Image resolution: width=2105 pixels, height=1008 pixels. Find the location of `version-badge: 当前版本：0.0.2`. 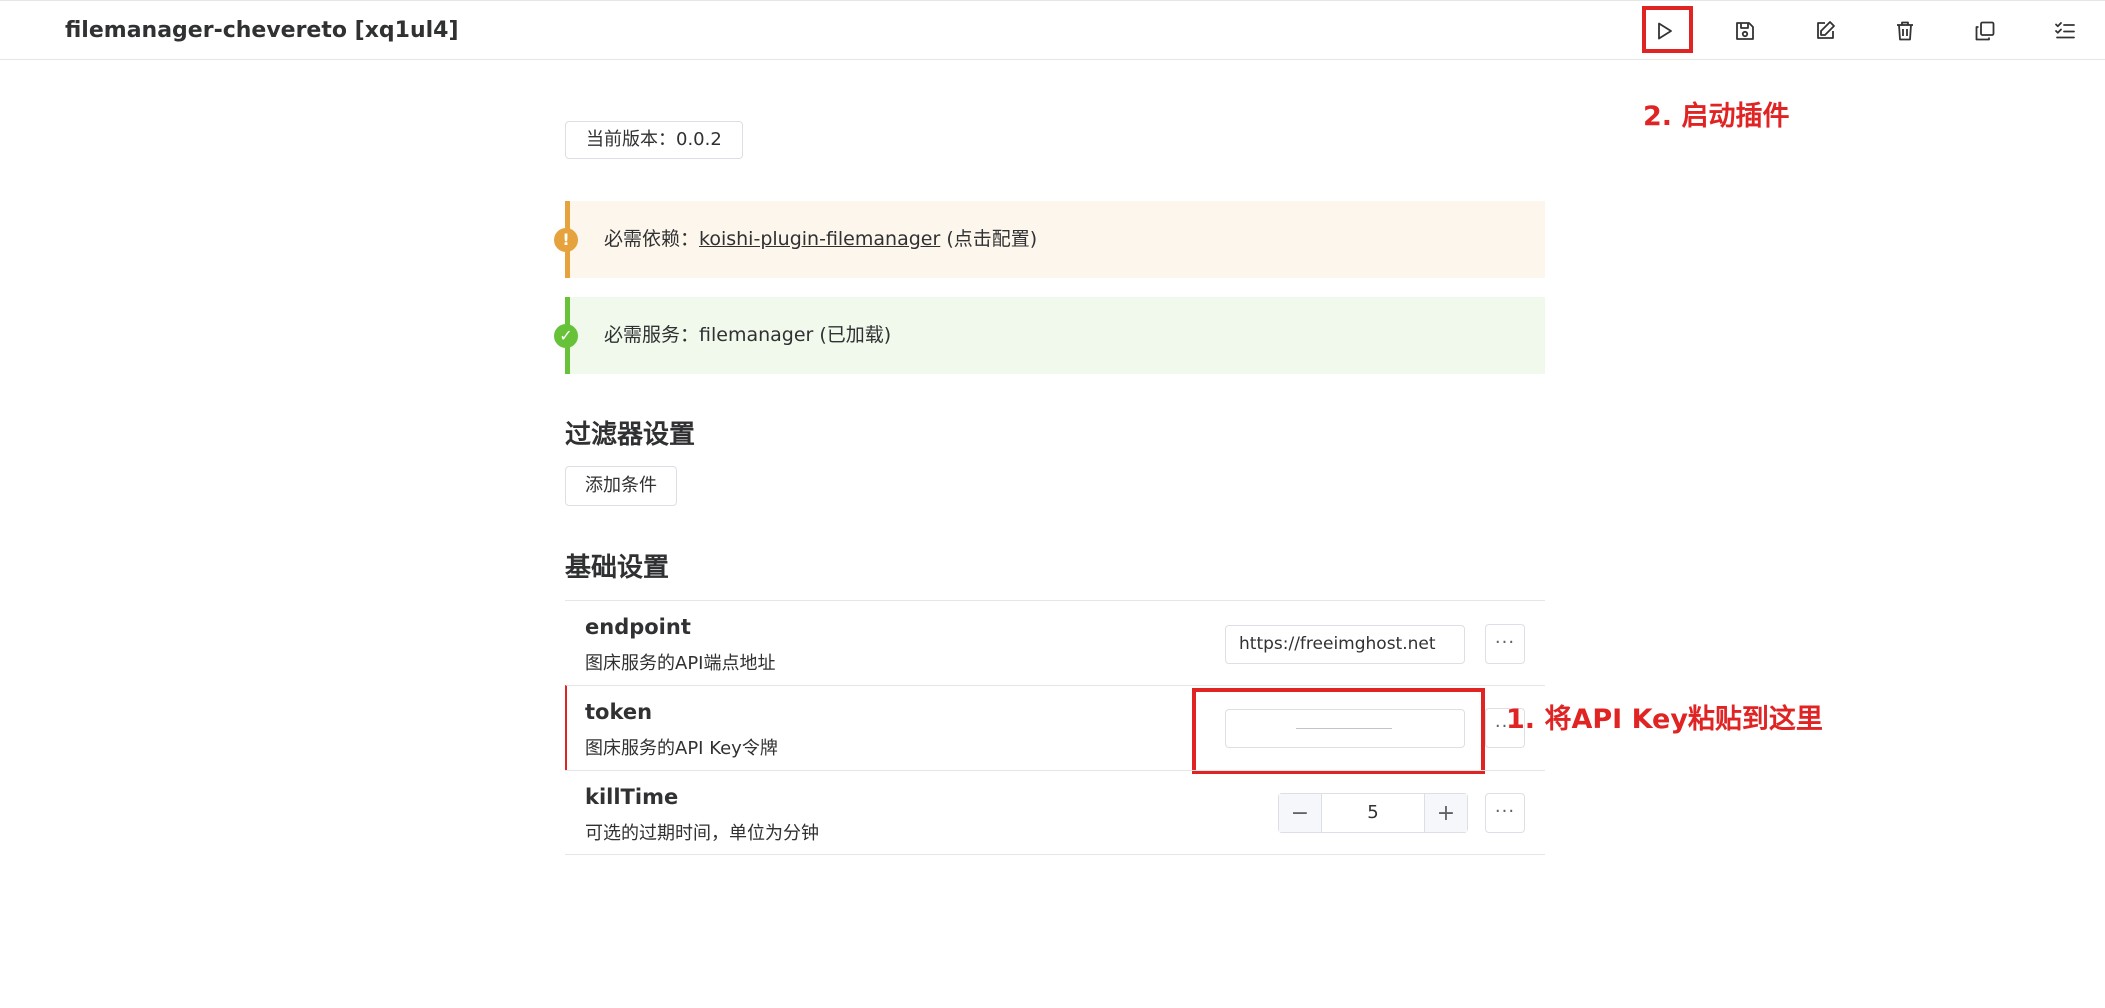

version-badge: 当前版本：0.0.2 is located at coordinates (654, 140).